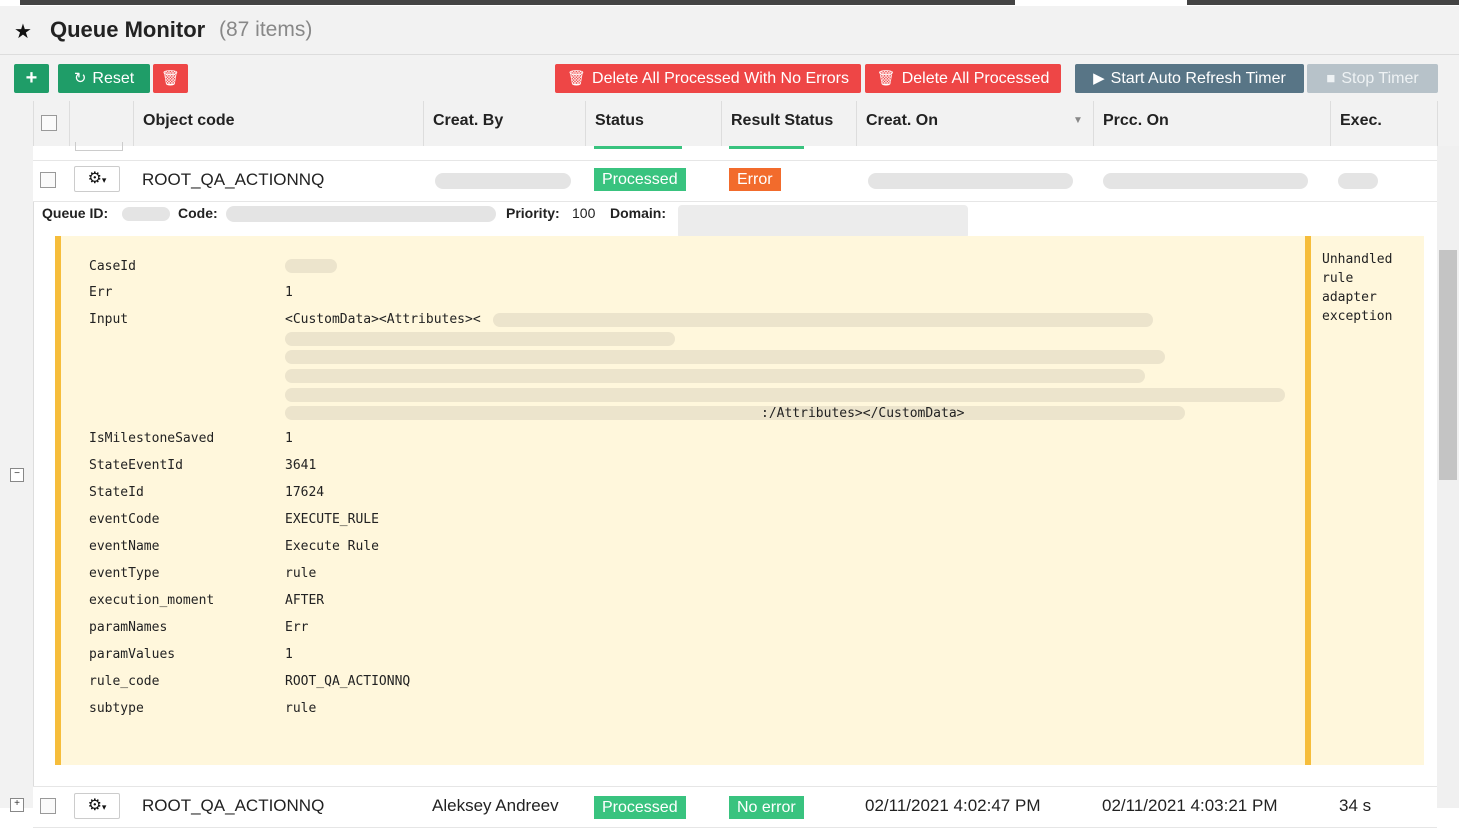 This screenshot has height=828, width=1459. Describe the element at coordinates (863, 413) in the screenshot. I see `input-suffix: :/Attributes></CustomData>` at that location.